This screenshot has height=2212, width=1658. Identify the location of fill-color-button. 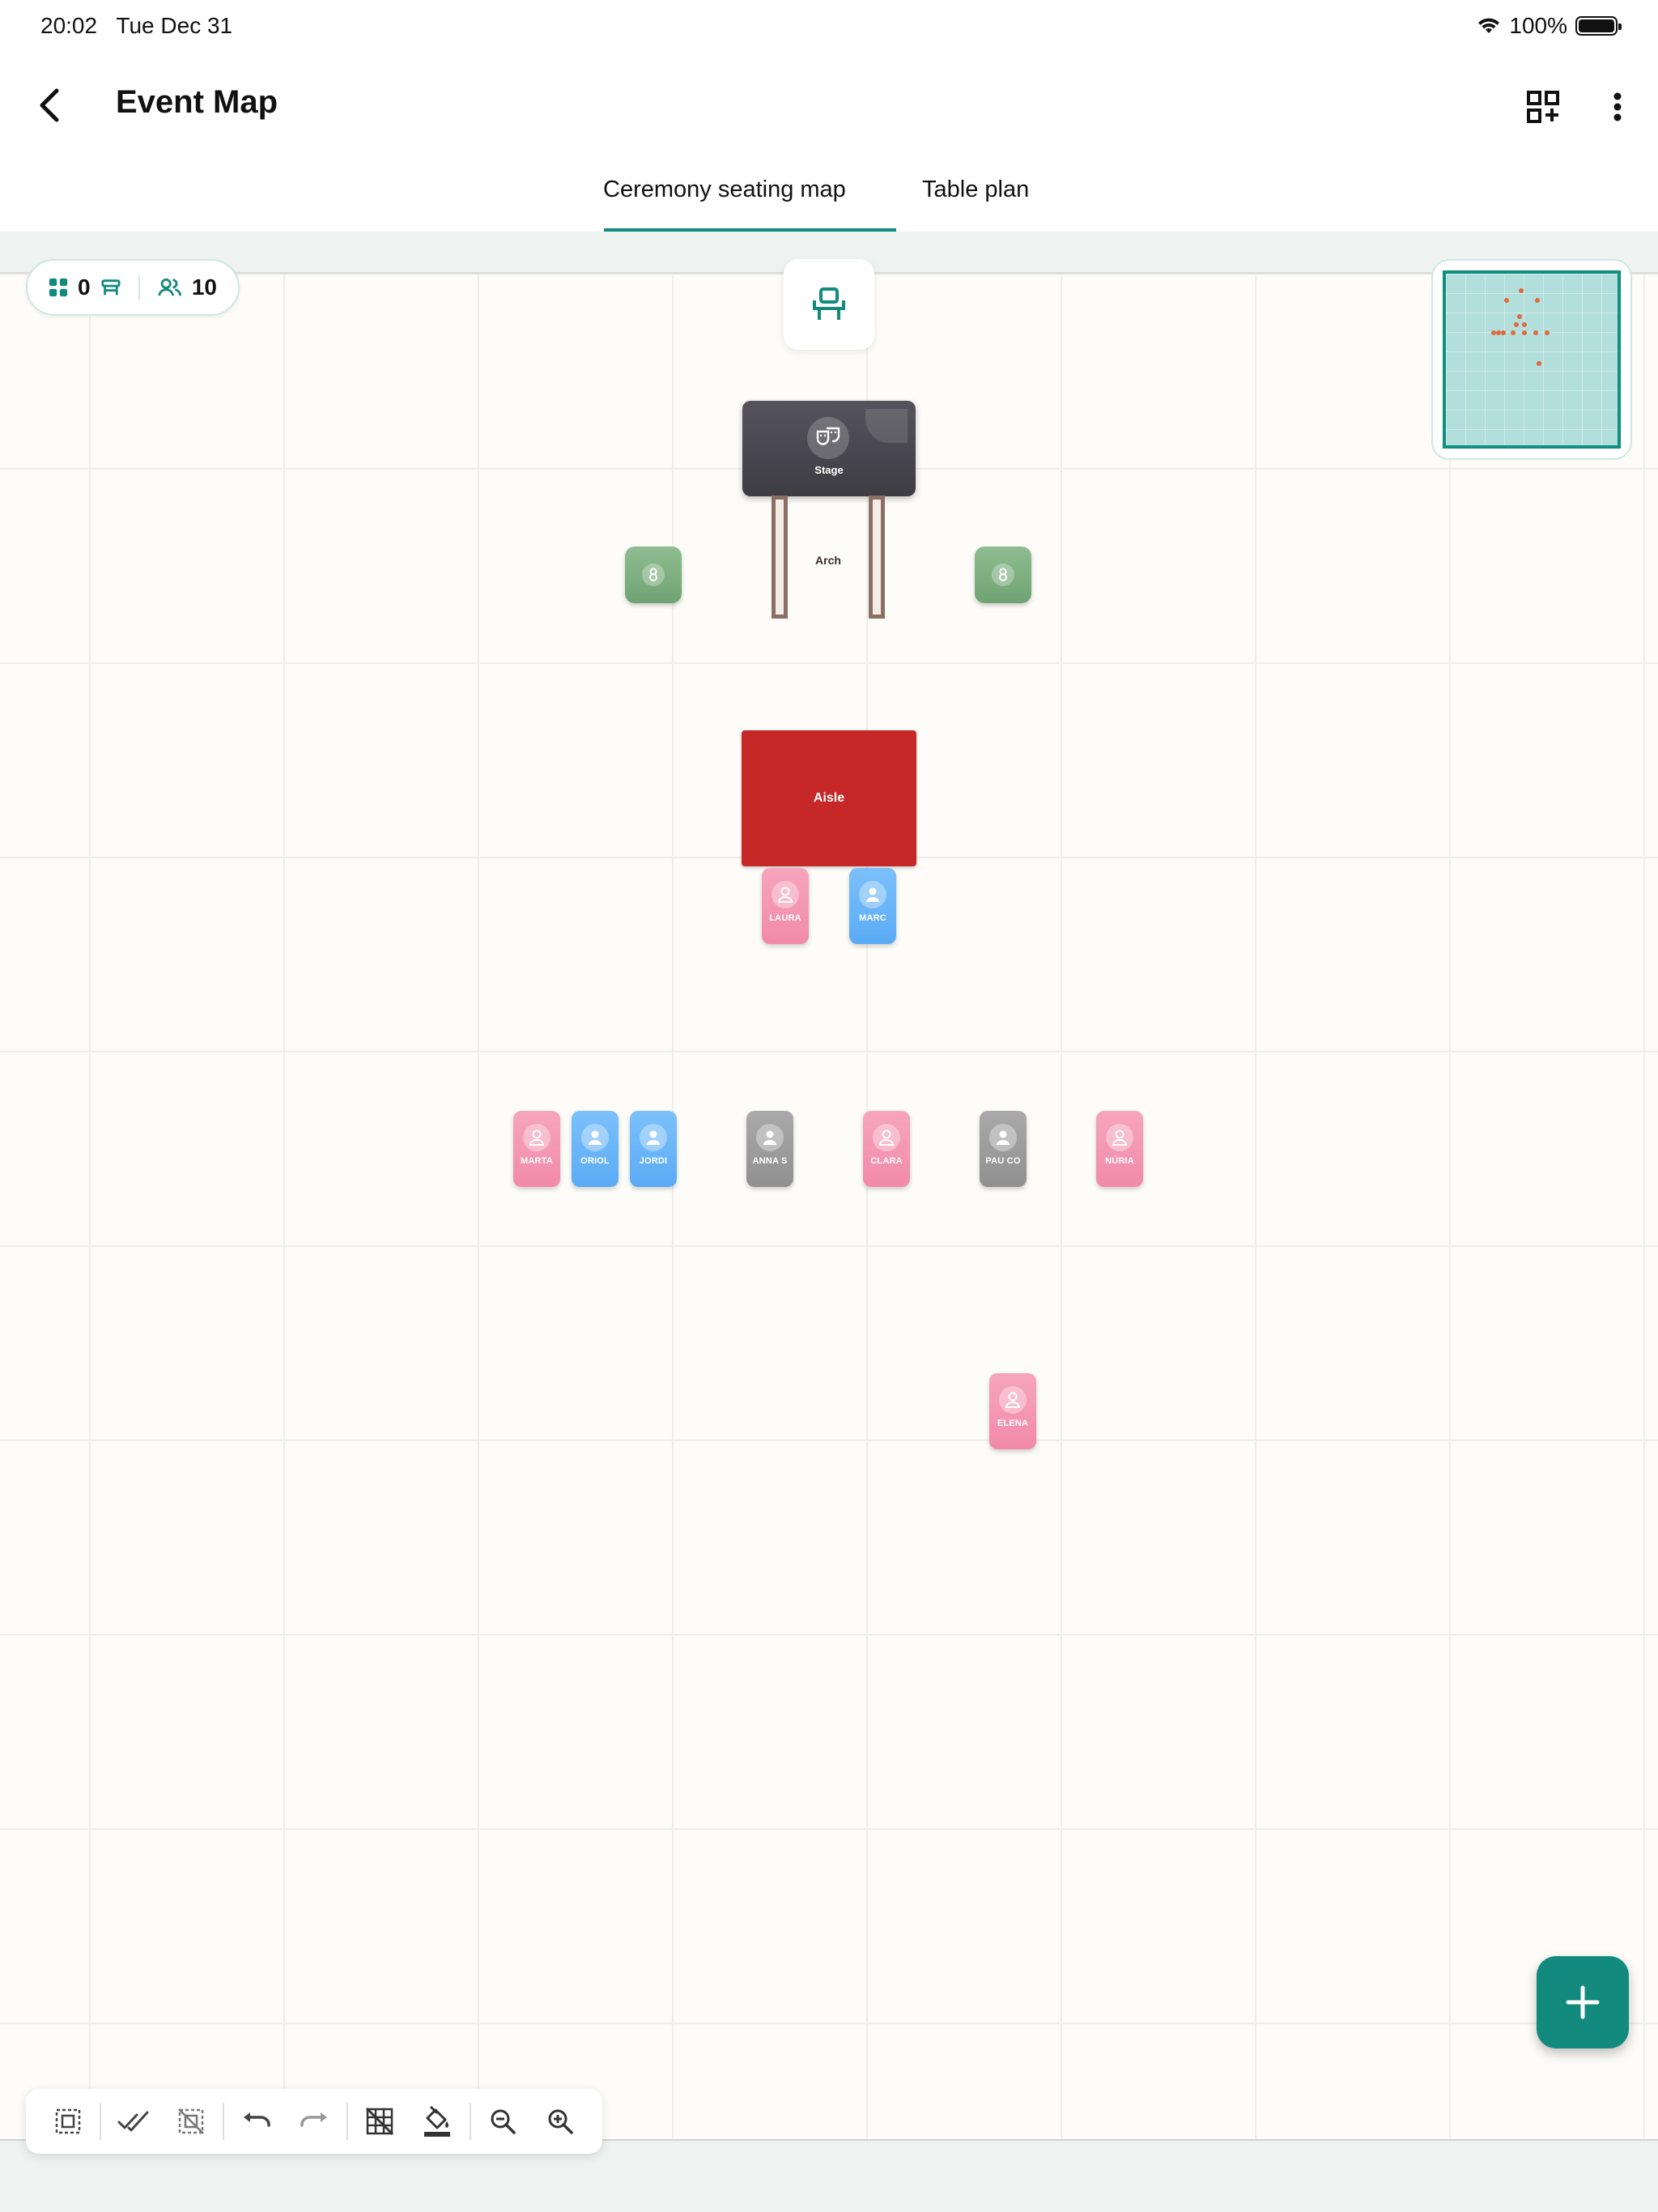
(437, 2121).